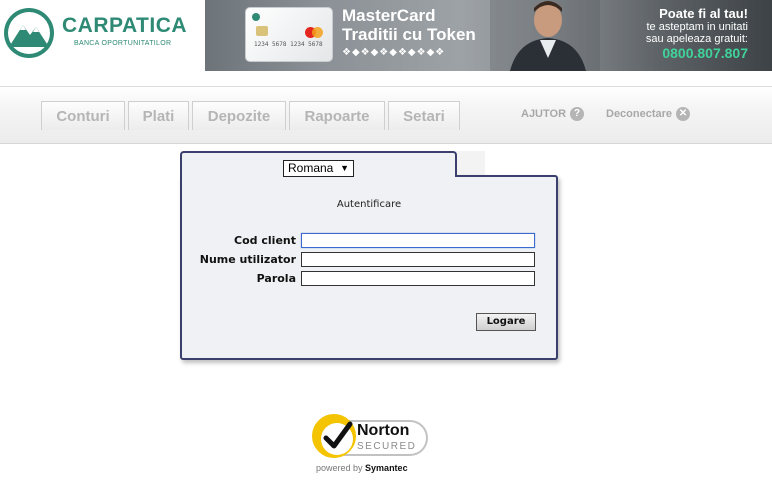 The image size is (772, 481). I want to click on username-field, so click(418, 259).